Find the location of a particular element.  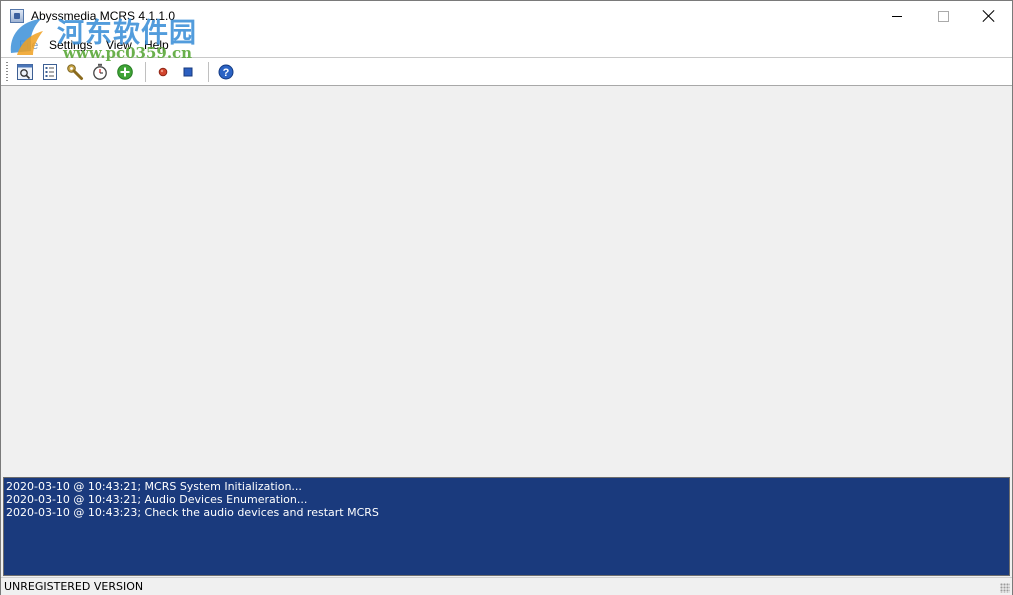

minimize-button is located at coordinates (897, 16).